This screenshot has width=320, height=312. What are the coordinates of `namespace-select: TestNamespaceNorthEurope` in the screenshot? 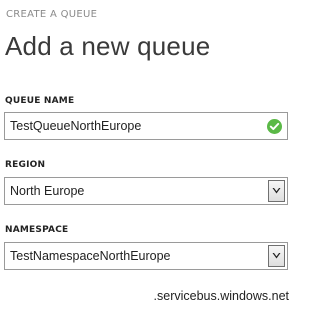 It's located at (146, 256).